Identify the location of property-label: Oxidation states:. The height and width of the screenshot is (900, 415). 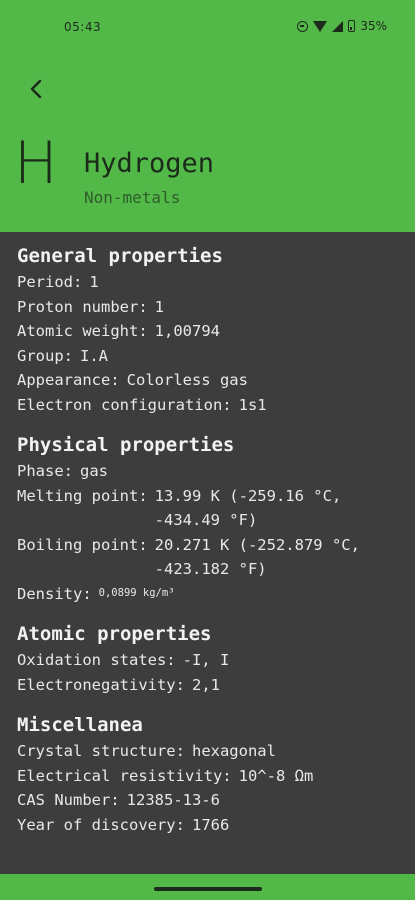
(96, 660).